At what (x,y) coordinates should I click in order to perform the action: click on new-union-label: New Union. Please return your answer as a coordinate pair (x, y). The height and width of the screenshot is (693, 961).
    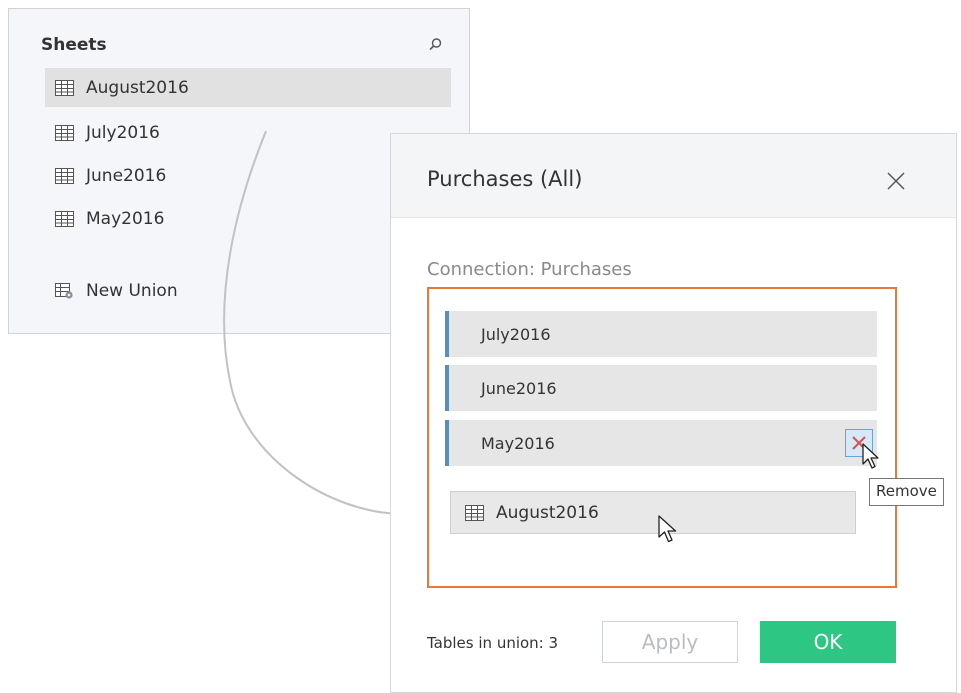
    Looking at the image, I should click on (132, 290).